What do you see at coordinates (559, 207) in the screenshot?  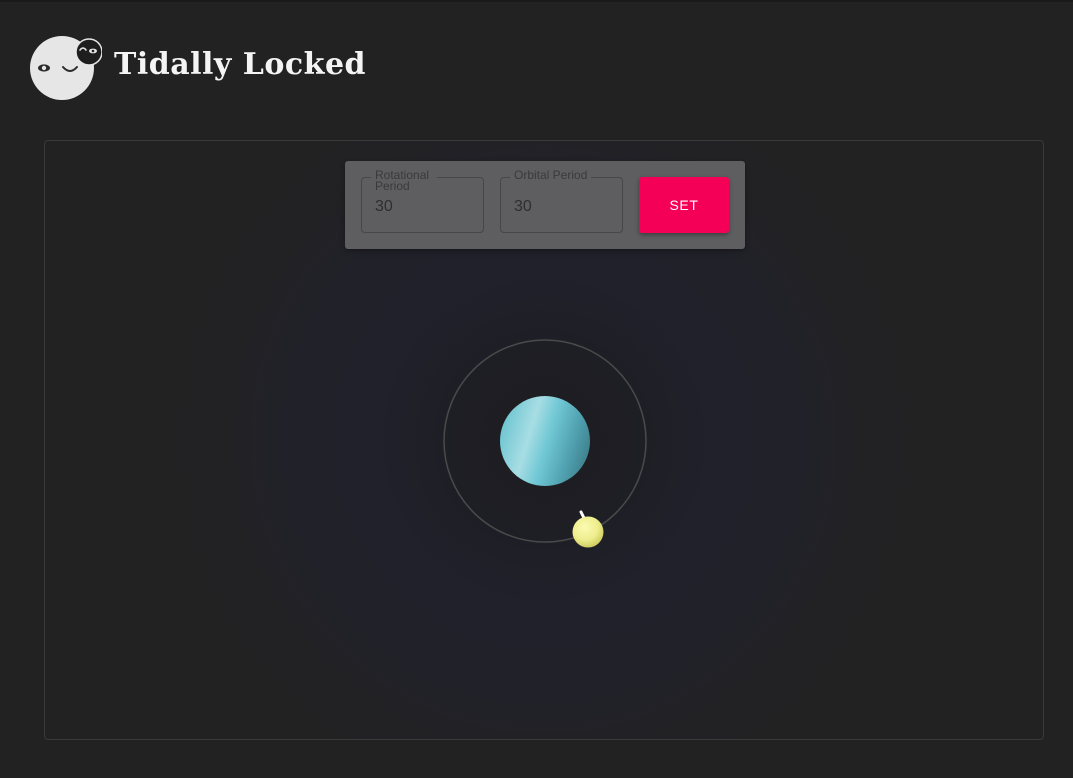 I see `orbital-period-input` at bounding box center [559, 207].